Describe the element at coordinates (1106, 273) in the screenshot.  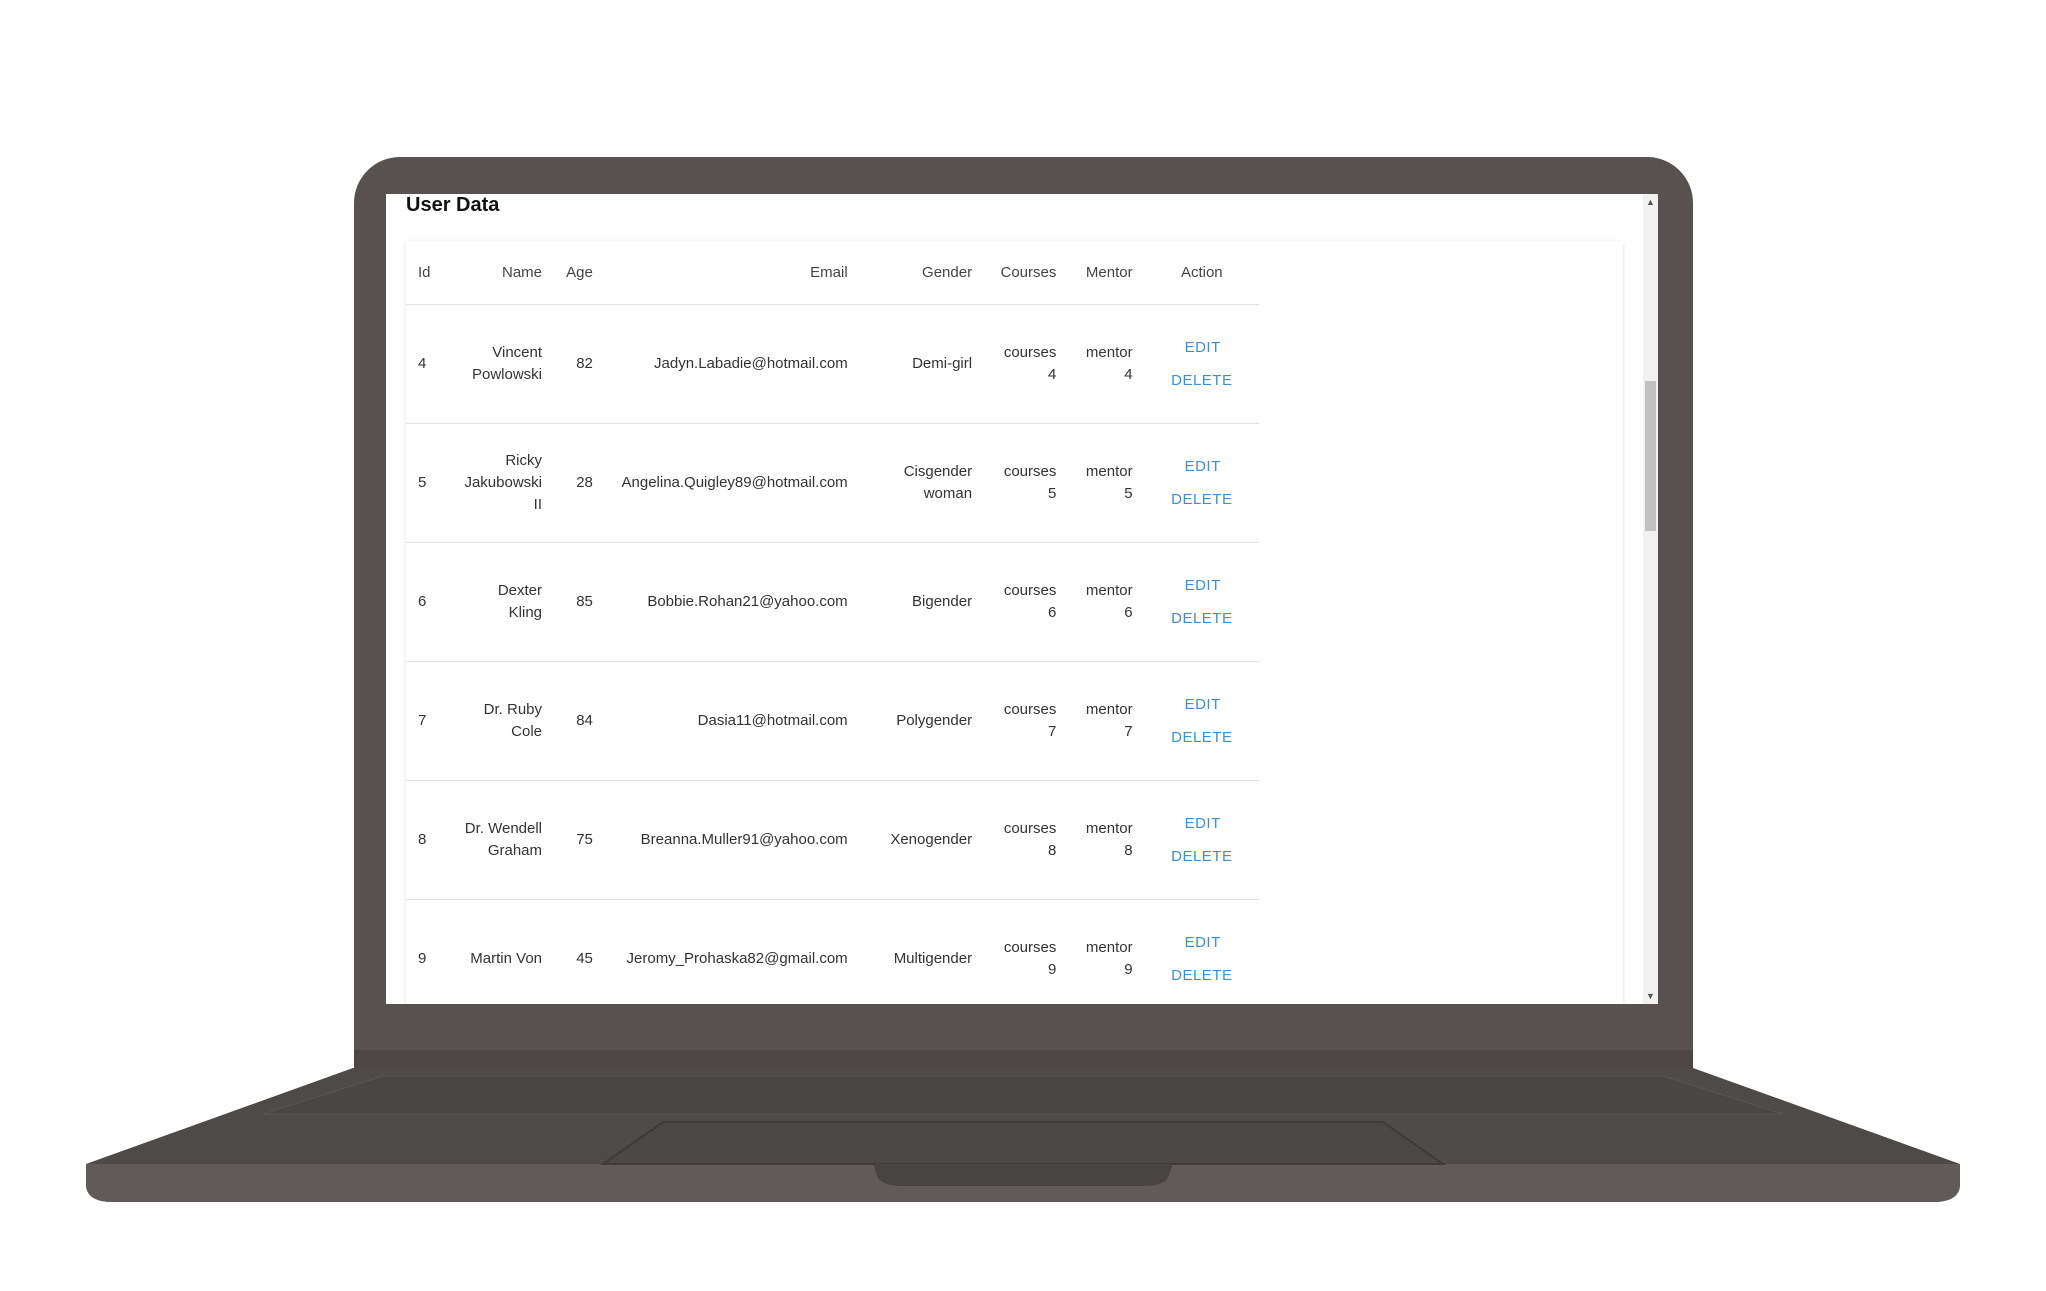
I see `header-mentor: Mentor` at that location.